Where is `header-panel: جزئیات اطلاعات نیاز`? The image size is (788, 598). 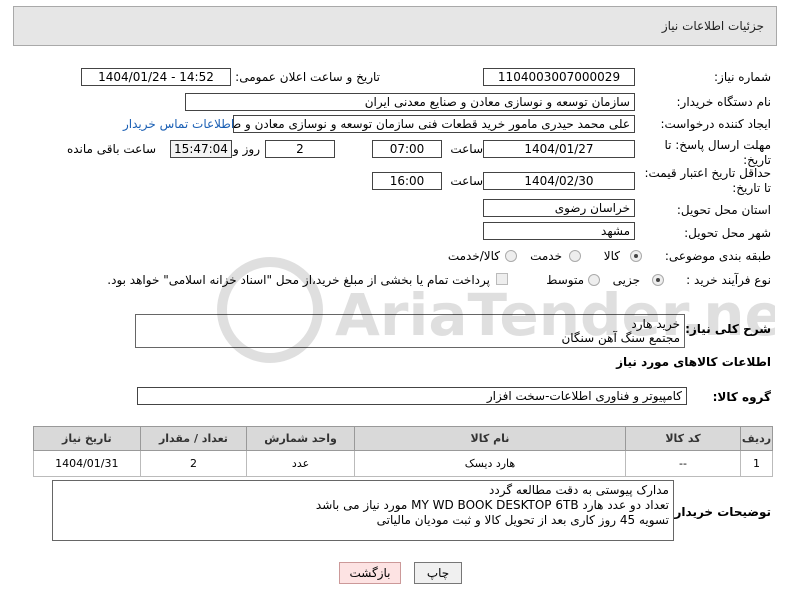 header-panel: جزئیات اطلاعات نیاز is located at coordinates (395, 26).